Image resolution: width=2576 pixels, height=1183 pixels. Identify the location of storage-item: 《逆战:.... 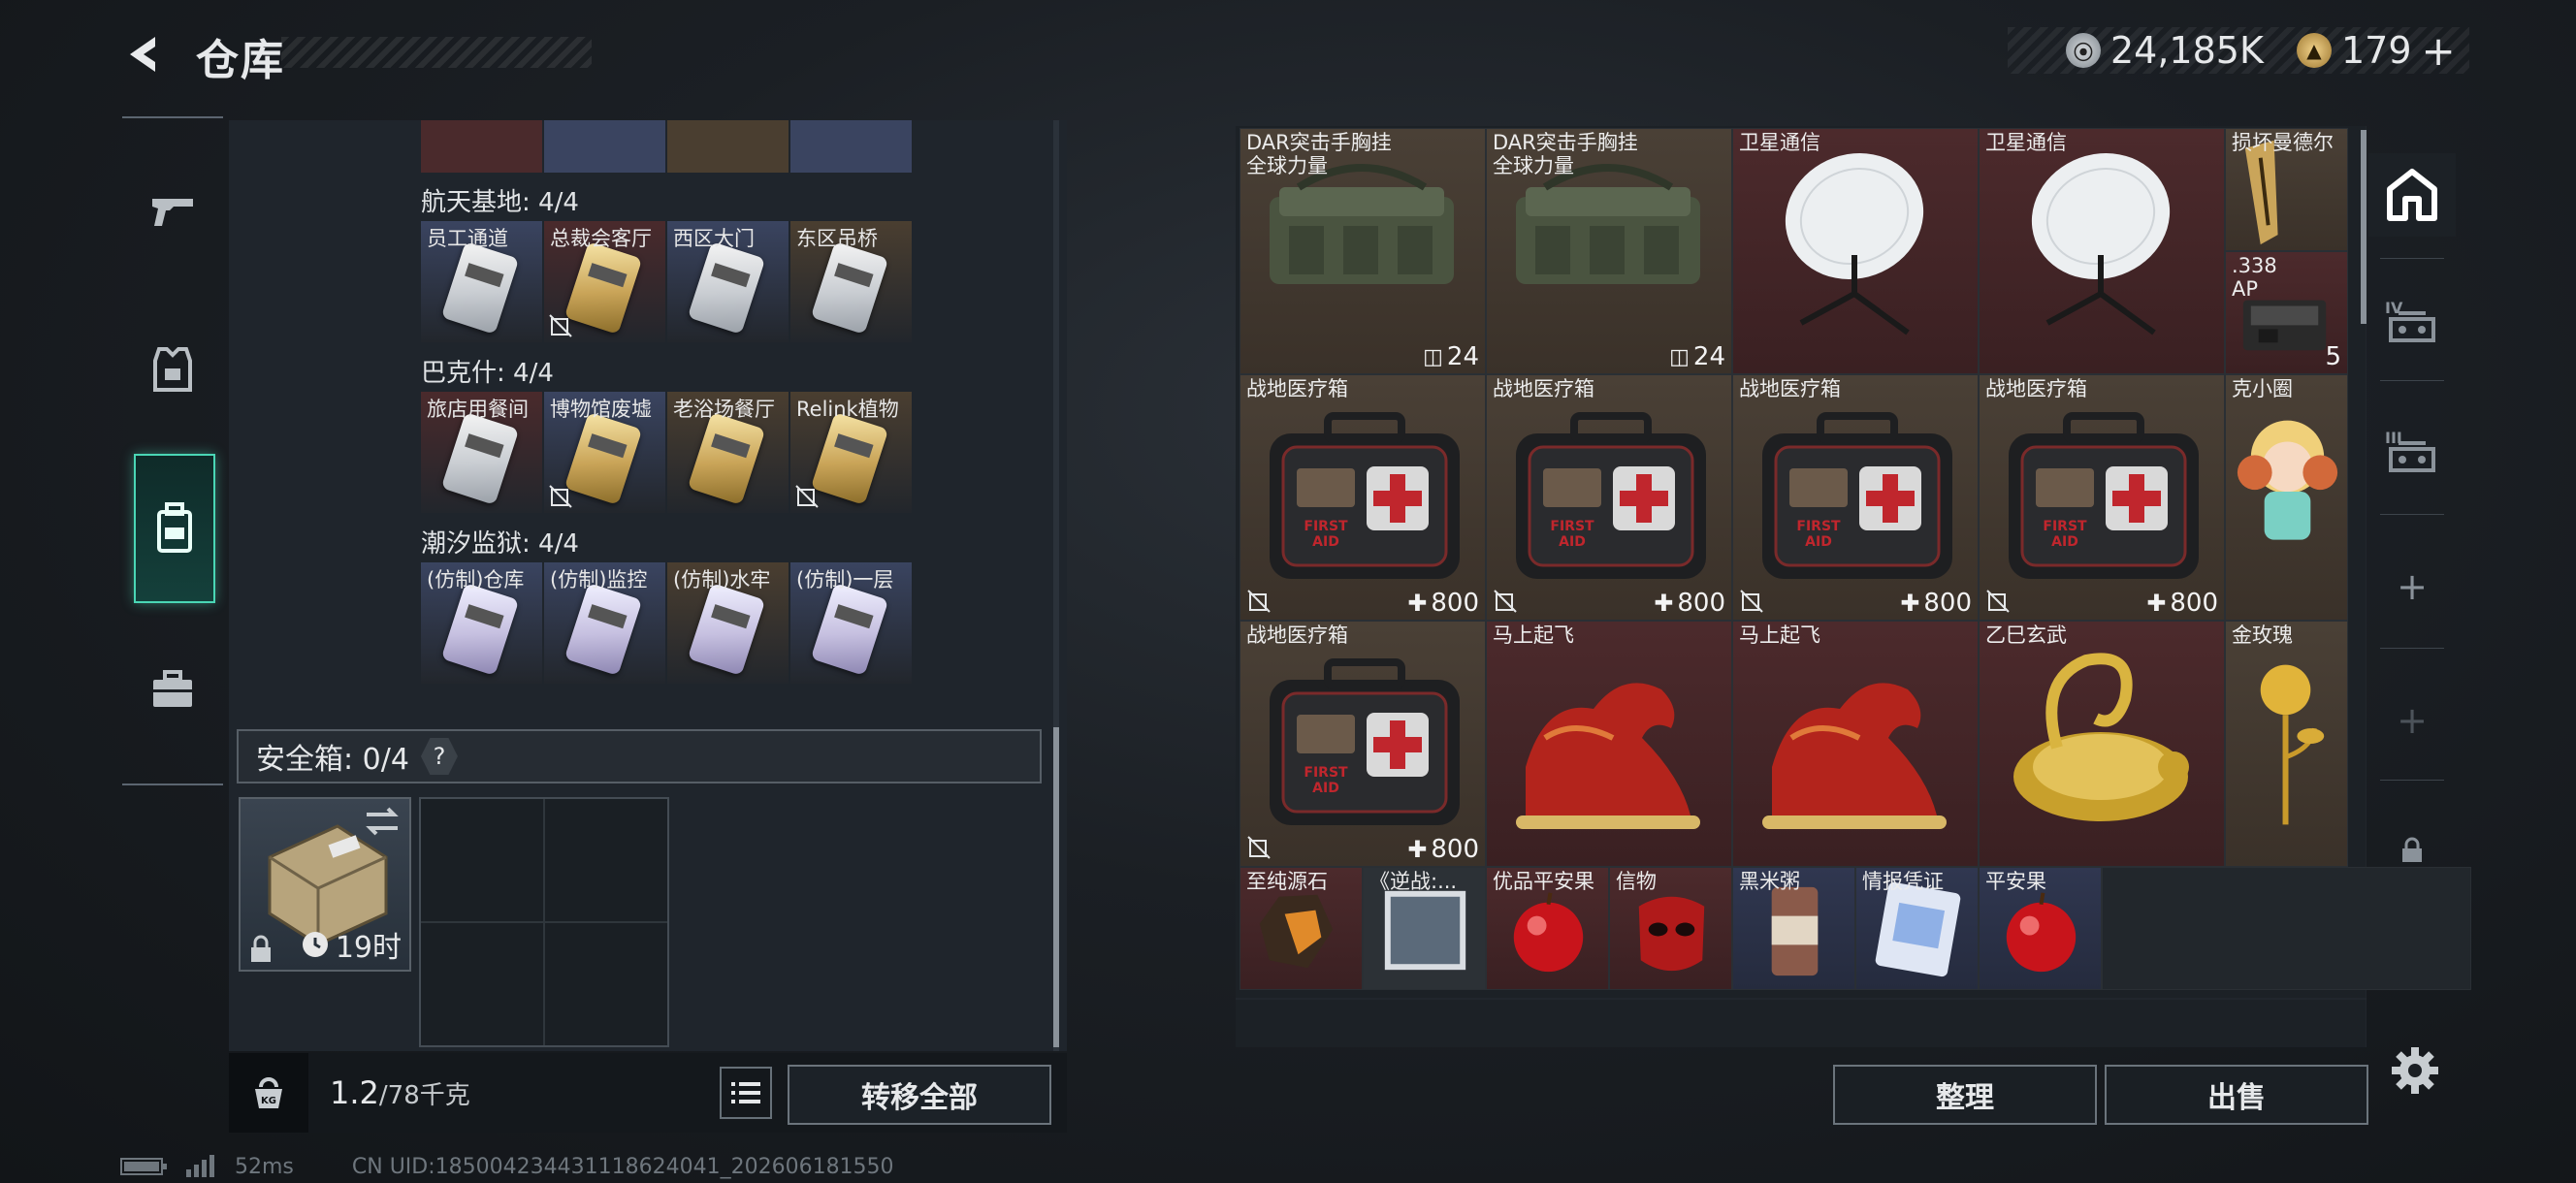
(1424, 928).